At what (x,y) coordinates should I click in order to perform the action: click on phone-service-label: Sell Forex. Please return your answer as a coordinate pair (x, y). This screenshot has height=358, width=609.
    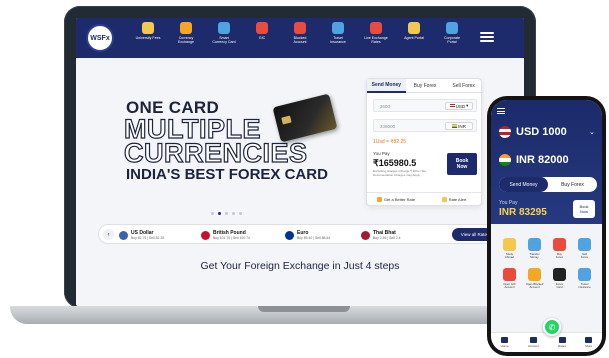
    Looking at the image, I should click on (584, 256).